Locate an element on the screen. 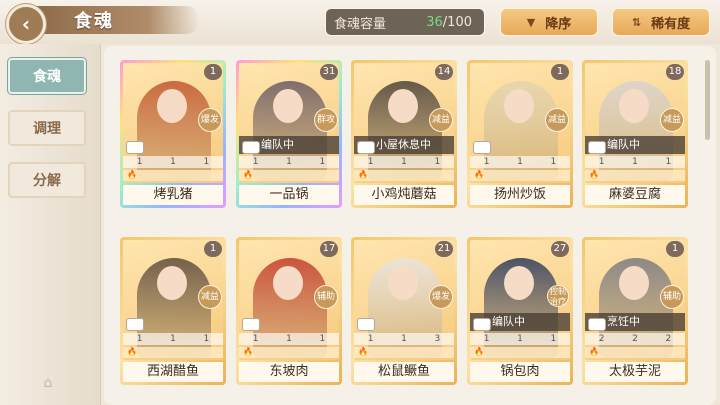  tab-shihun: 食魂 is located at coordinates (47, 76).